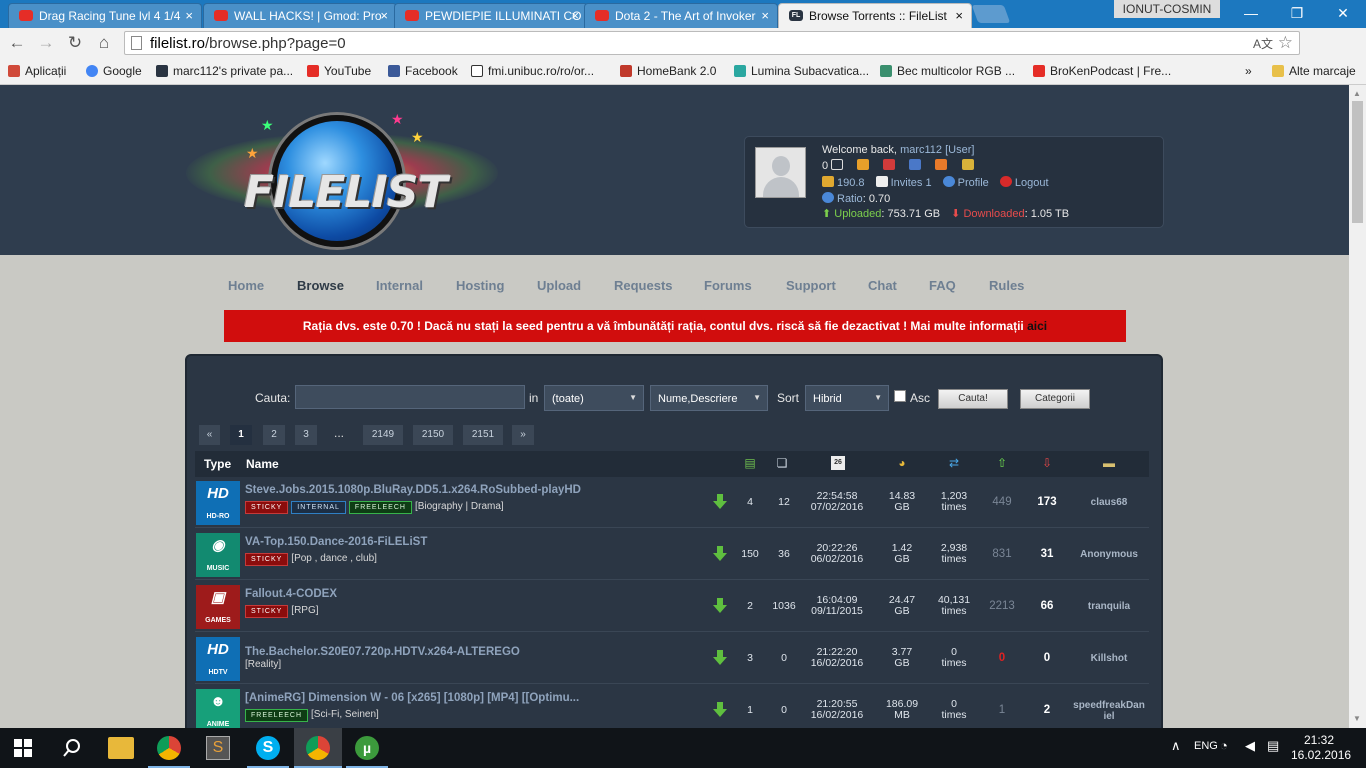  What do you see at coordinates (23, 748) in the screenshot?
I see `windows-start-icon` at bounding box center [23, 748].